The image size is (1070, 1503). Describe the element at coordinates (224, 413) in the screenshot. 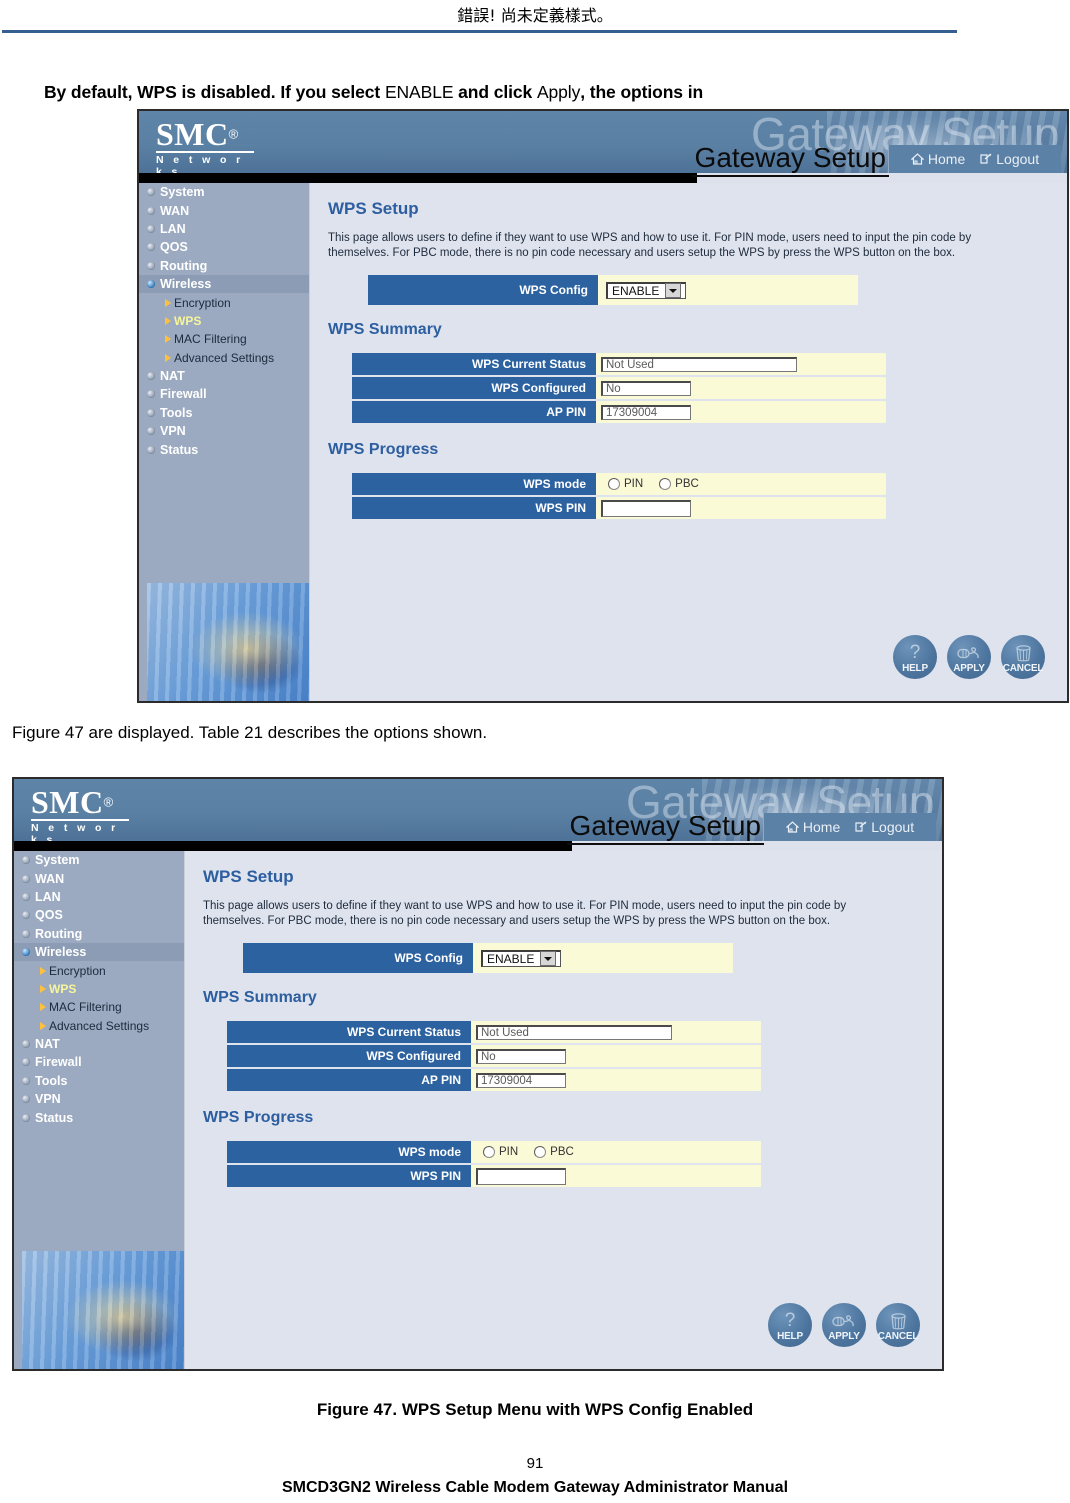

I see `sidebar-item-tools-1: Tools` at that location.